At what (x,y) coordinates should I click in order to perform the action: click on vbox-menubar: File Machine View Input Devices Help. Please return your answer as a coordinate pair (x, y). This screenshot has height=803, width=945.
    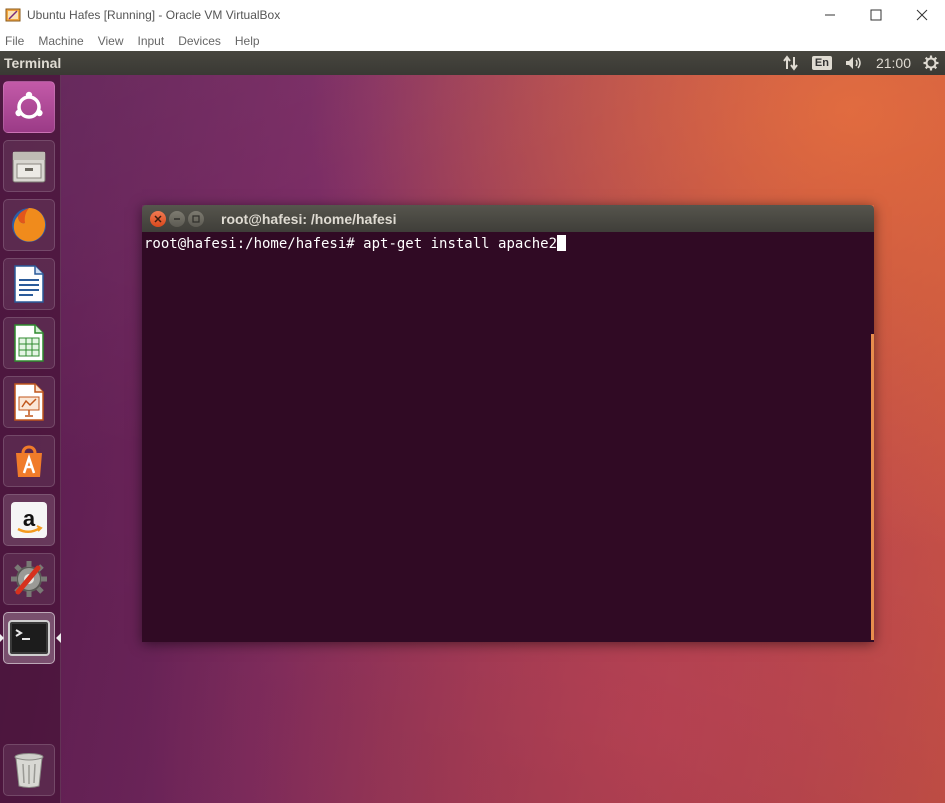
    Looking at the image, I should click on (472, 40).